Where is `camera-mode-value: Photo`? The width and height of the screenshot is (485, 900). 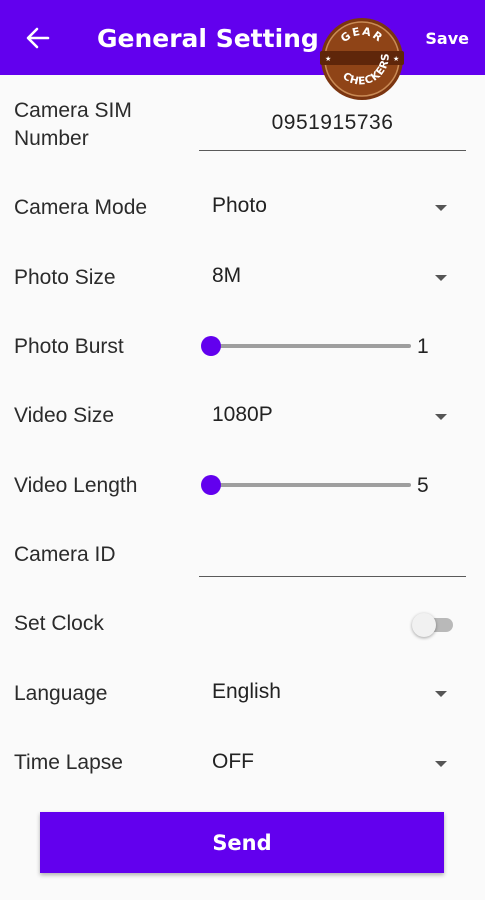
camera-mode-value: Photo is located at coordinates (239, 205).